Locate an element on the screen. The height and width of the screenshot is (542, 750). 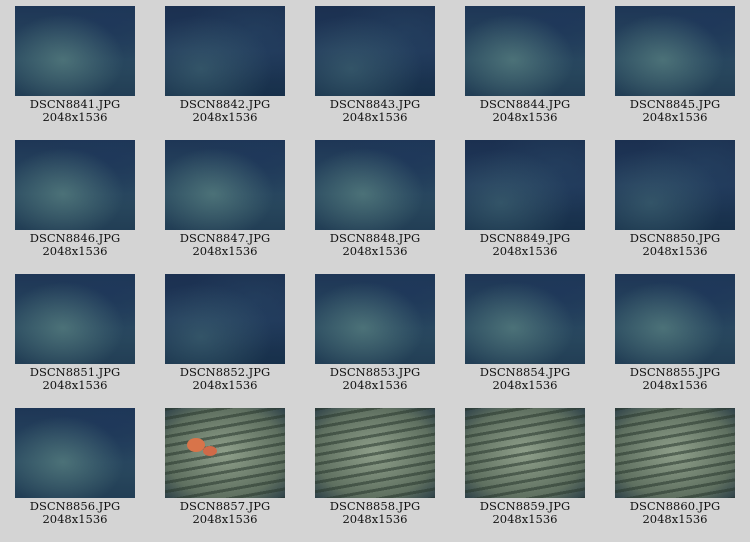
thumbnail-item: DSCN8856.JPG 2048x1536 is located at coordinates (75, 475).